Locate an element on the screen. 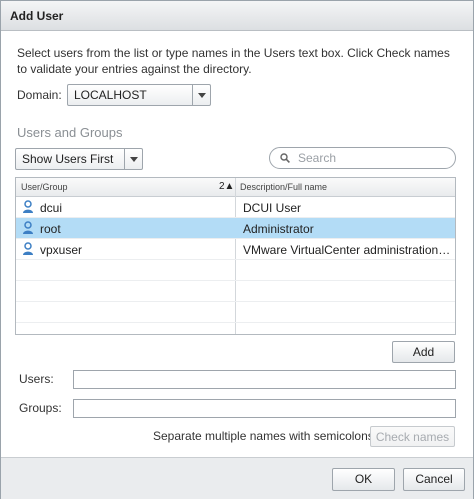  show-users-first-select: Show Users First is located at coordinates (79, 159).